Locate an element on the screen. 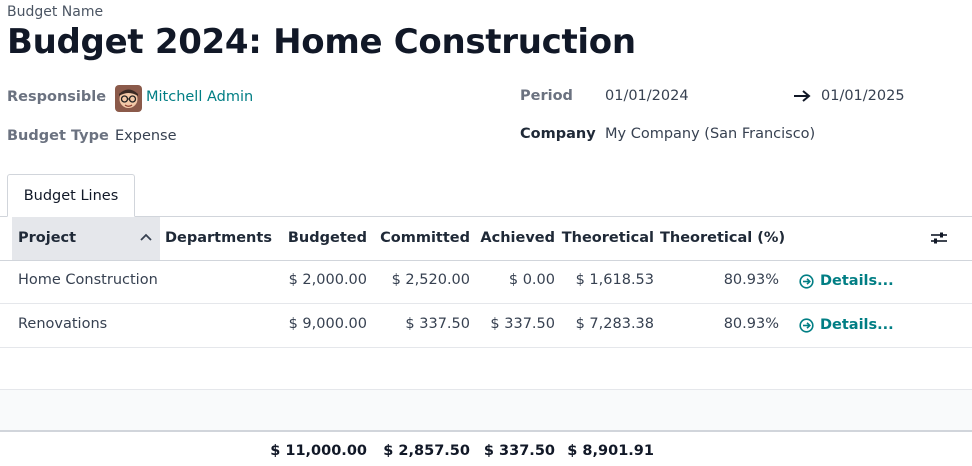 The image size is (972, 466). column-settings-icon is located at coordinates (939, 238).